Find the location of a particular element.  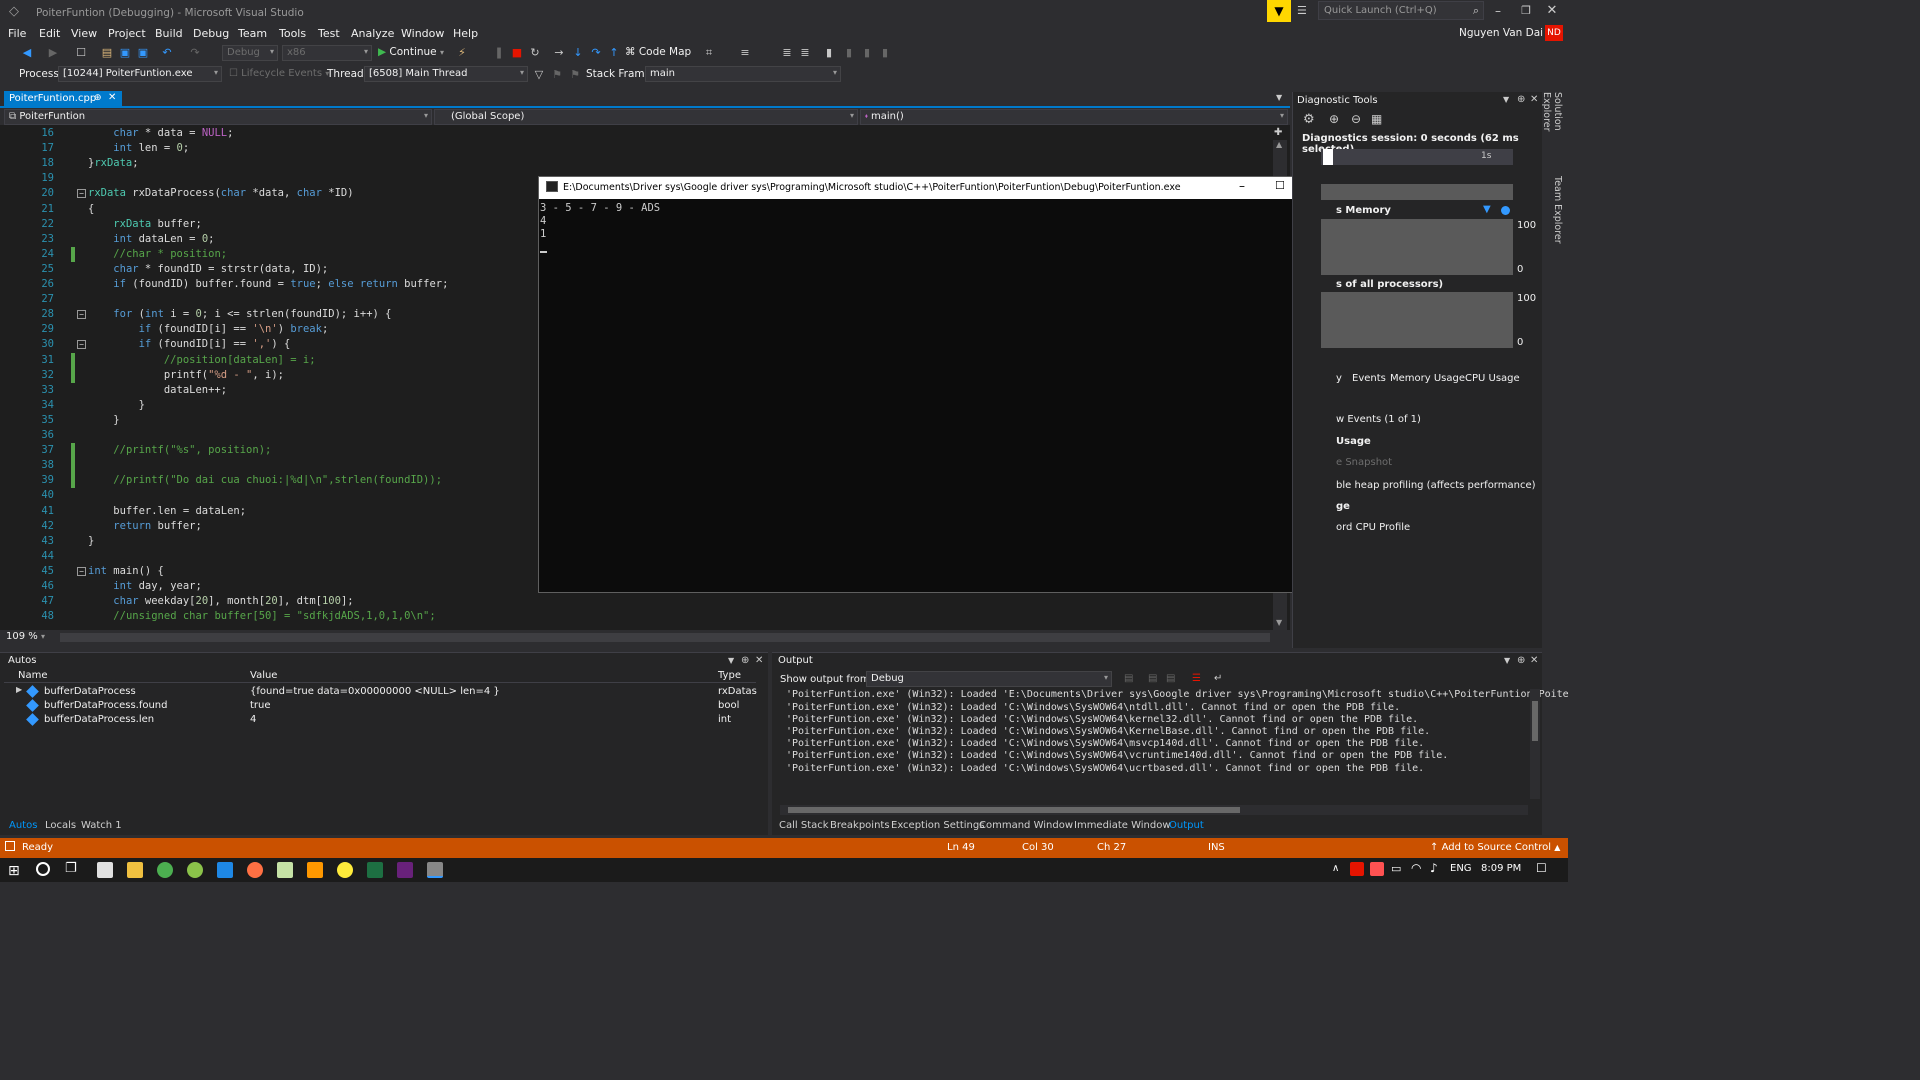

tab-output: Output is located at coordinates (1186, 825).